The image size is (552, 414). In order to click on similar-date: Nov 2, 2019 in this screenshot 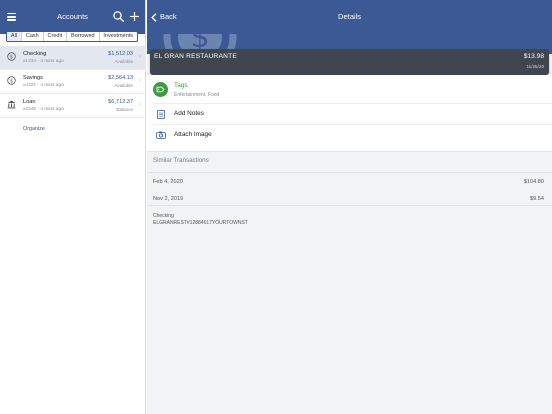, I will do `click(168, 199)`.